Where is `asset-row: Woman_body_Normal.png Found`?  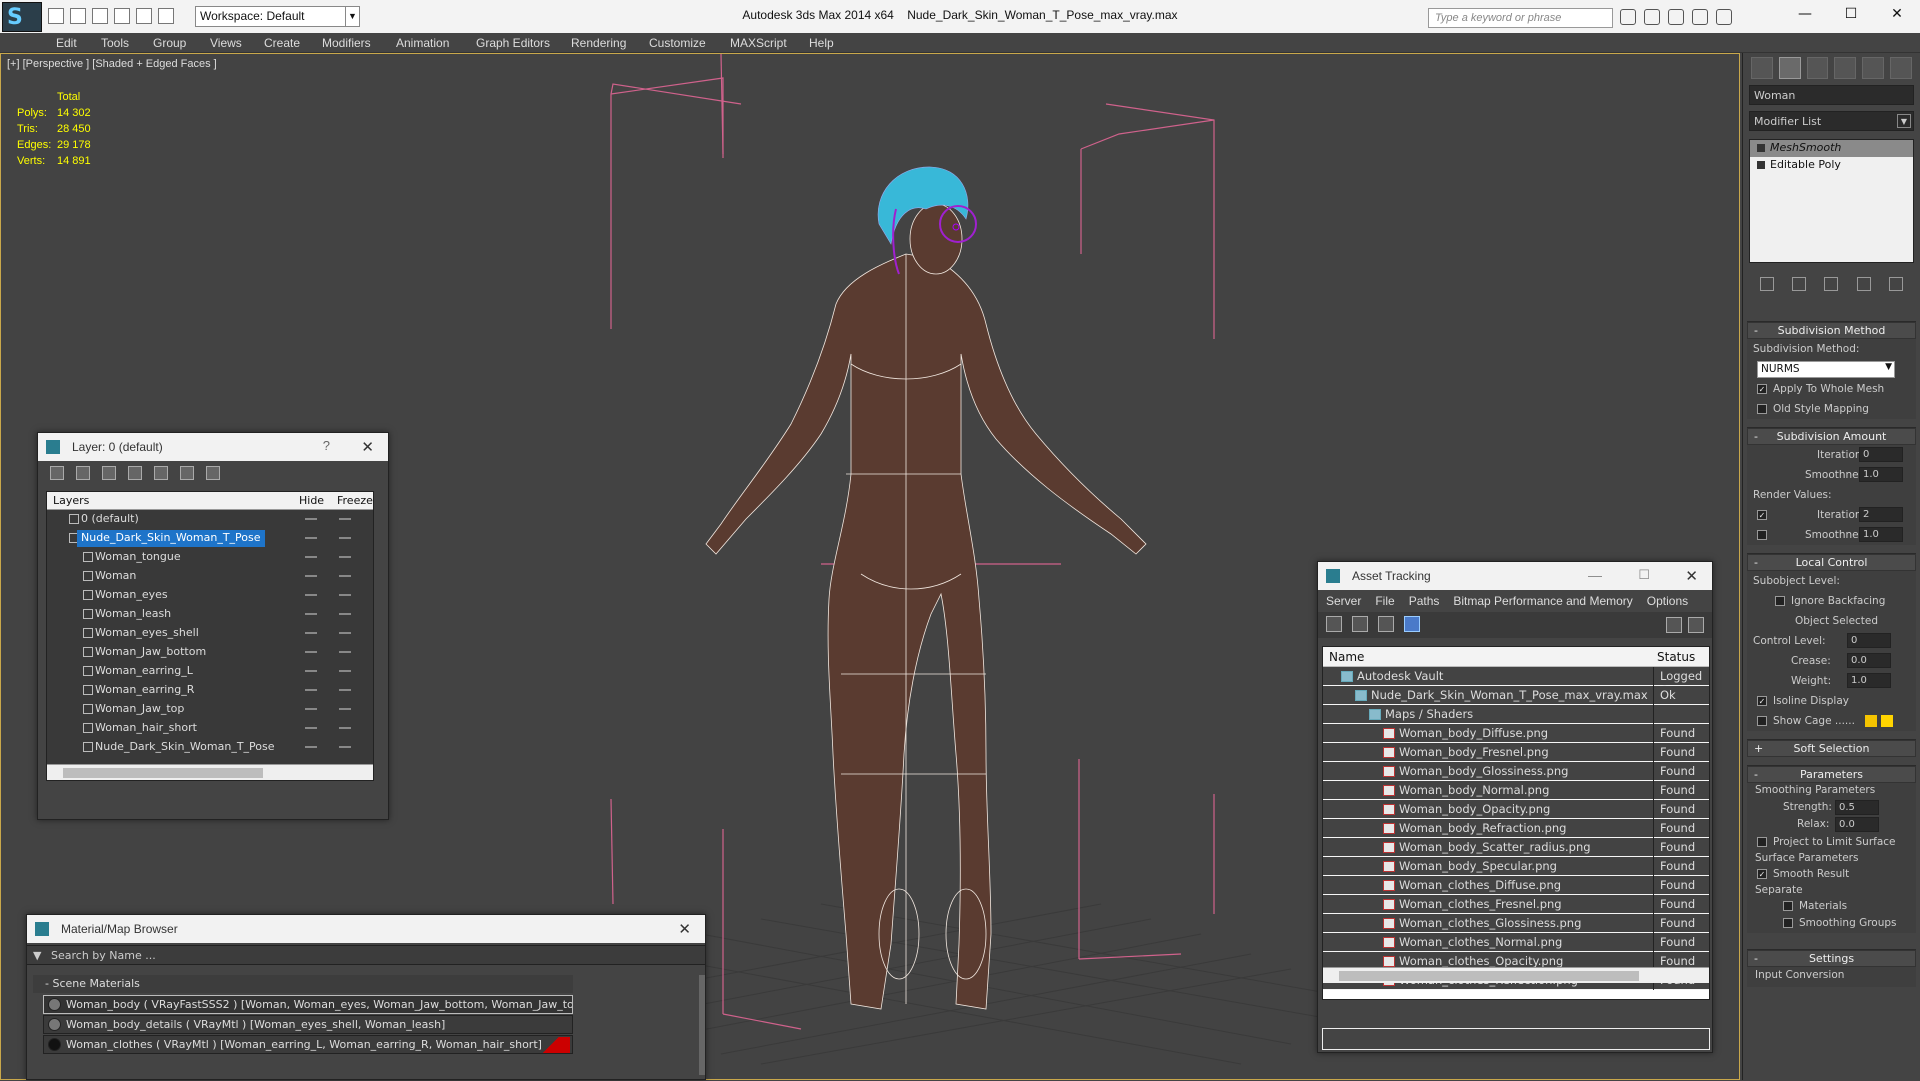
asset-row: Woman_body_Normal.png Found is located at coordinates (1516, 790).